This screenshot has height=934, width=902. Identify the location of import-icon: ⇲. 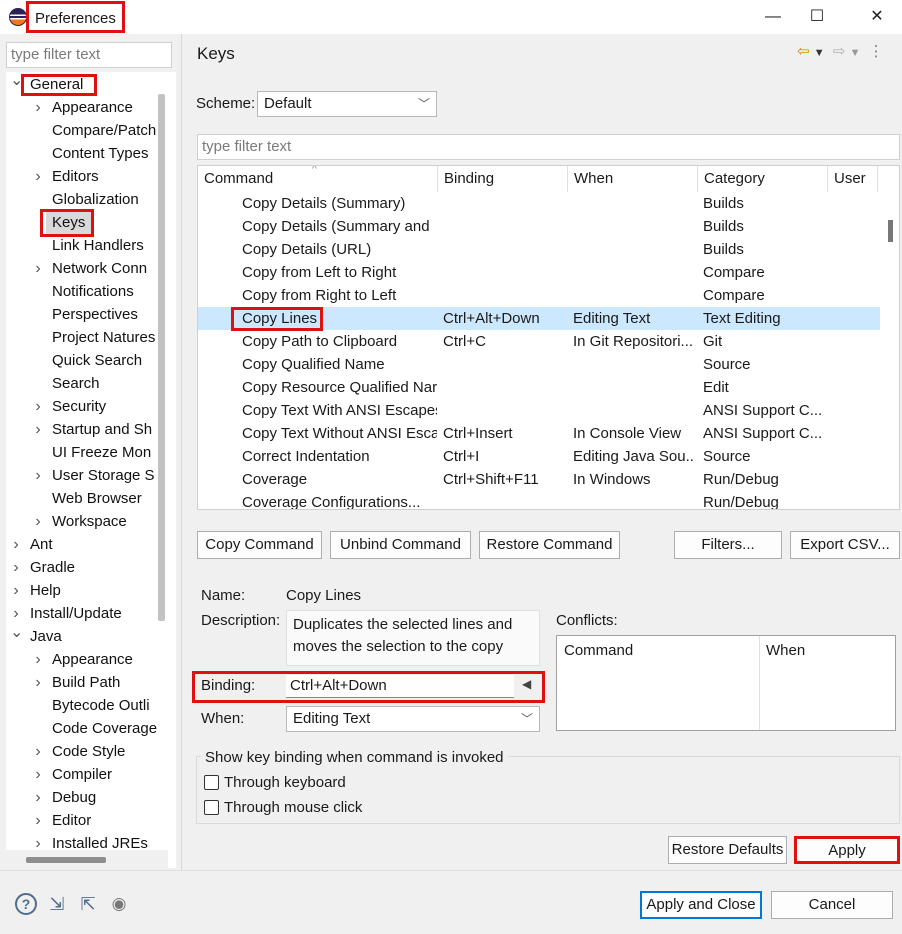
(57, 904).